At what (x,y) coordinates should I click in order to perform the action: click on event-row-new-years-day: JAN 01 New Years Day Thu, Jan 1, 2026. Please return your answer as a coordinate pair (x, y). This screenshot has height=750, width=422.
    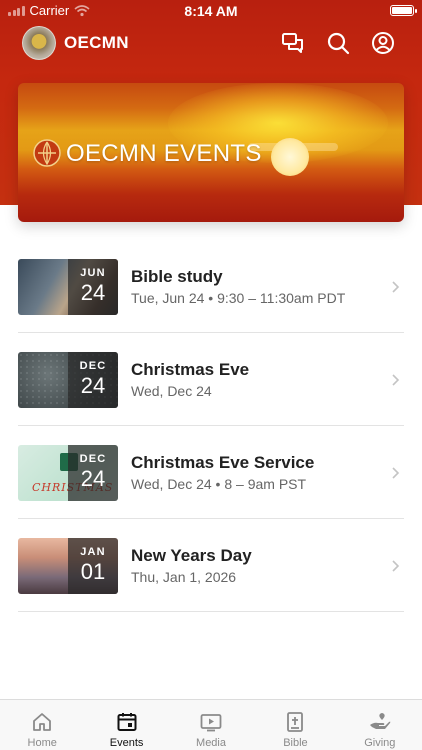
    Looking at the image, I should click on (211, 565).